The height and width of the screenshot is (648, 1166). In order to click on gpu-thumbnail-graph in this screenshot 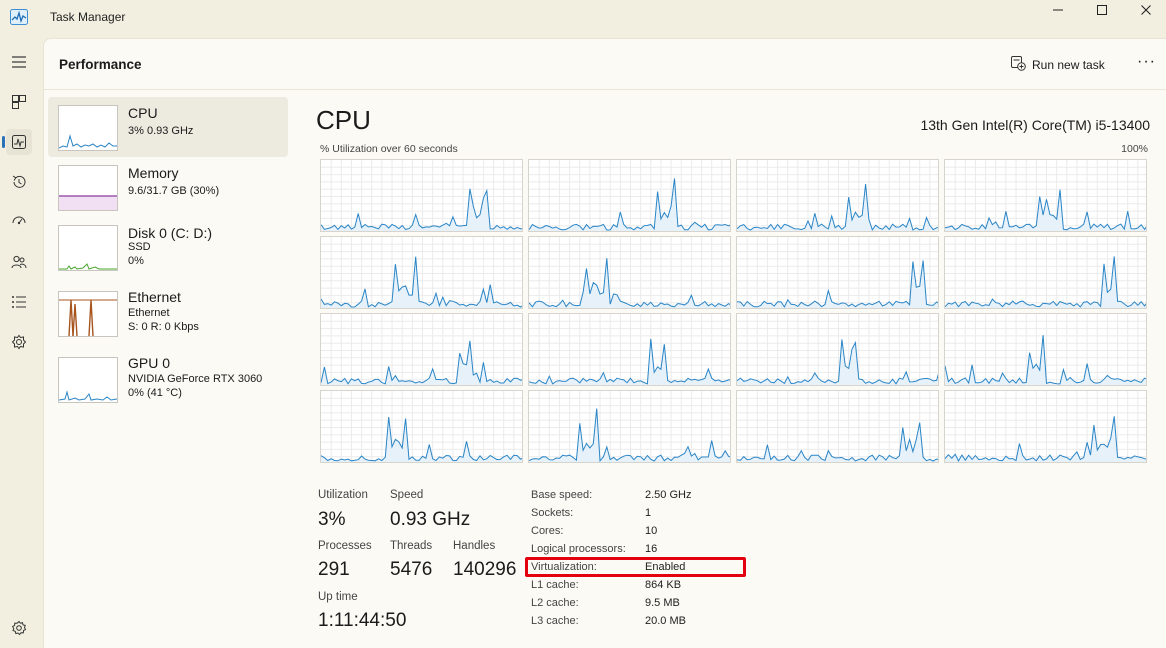, I will do `click(88, 380)`.